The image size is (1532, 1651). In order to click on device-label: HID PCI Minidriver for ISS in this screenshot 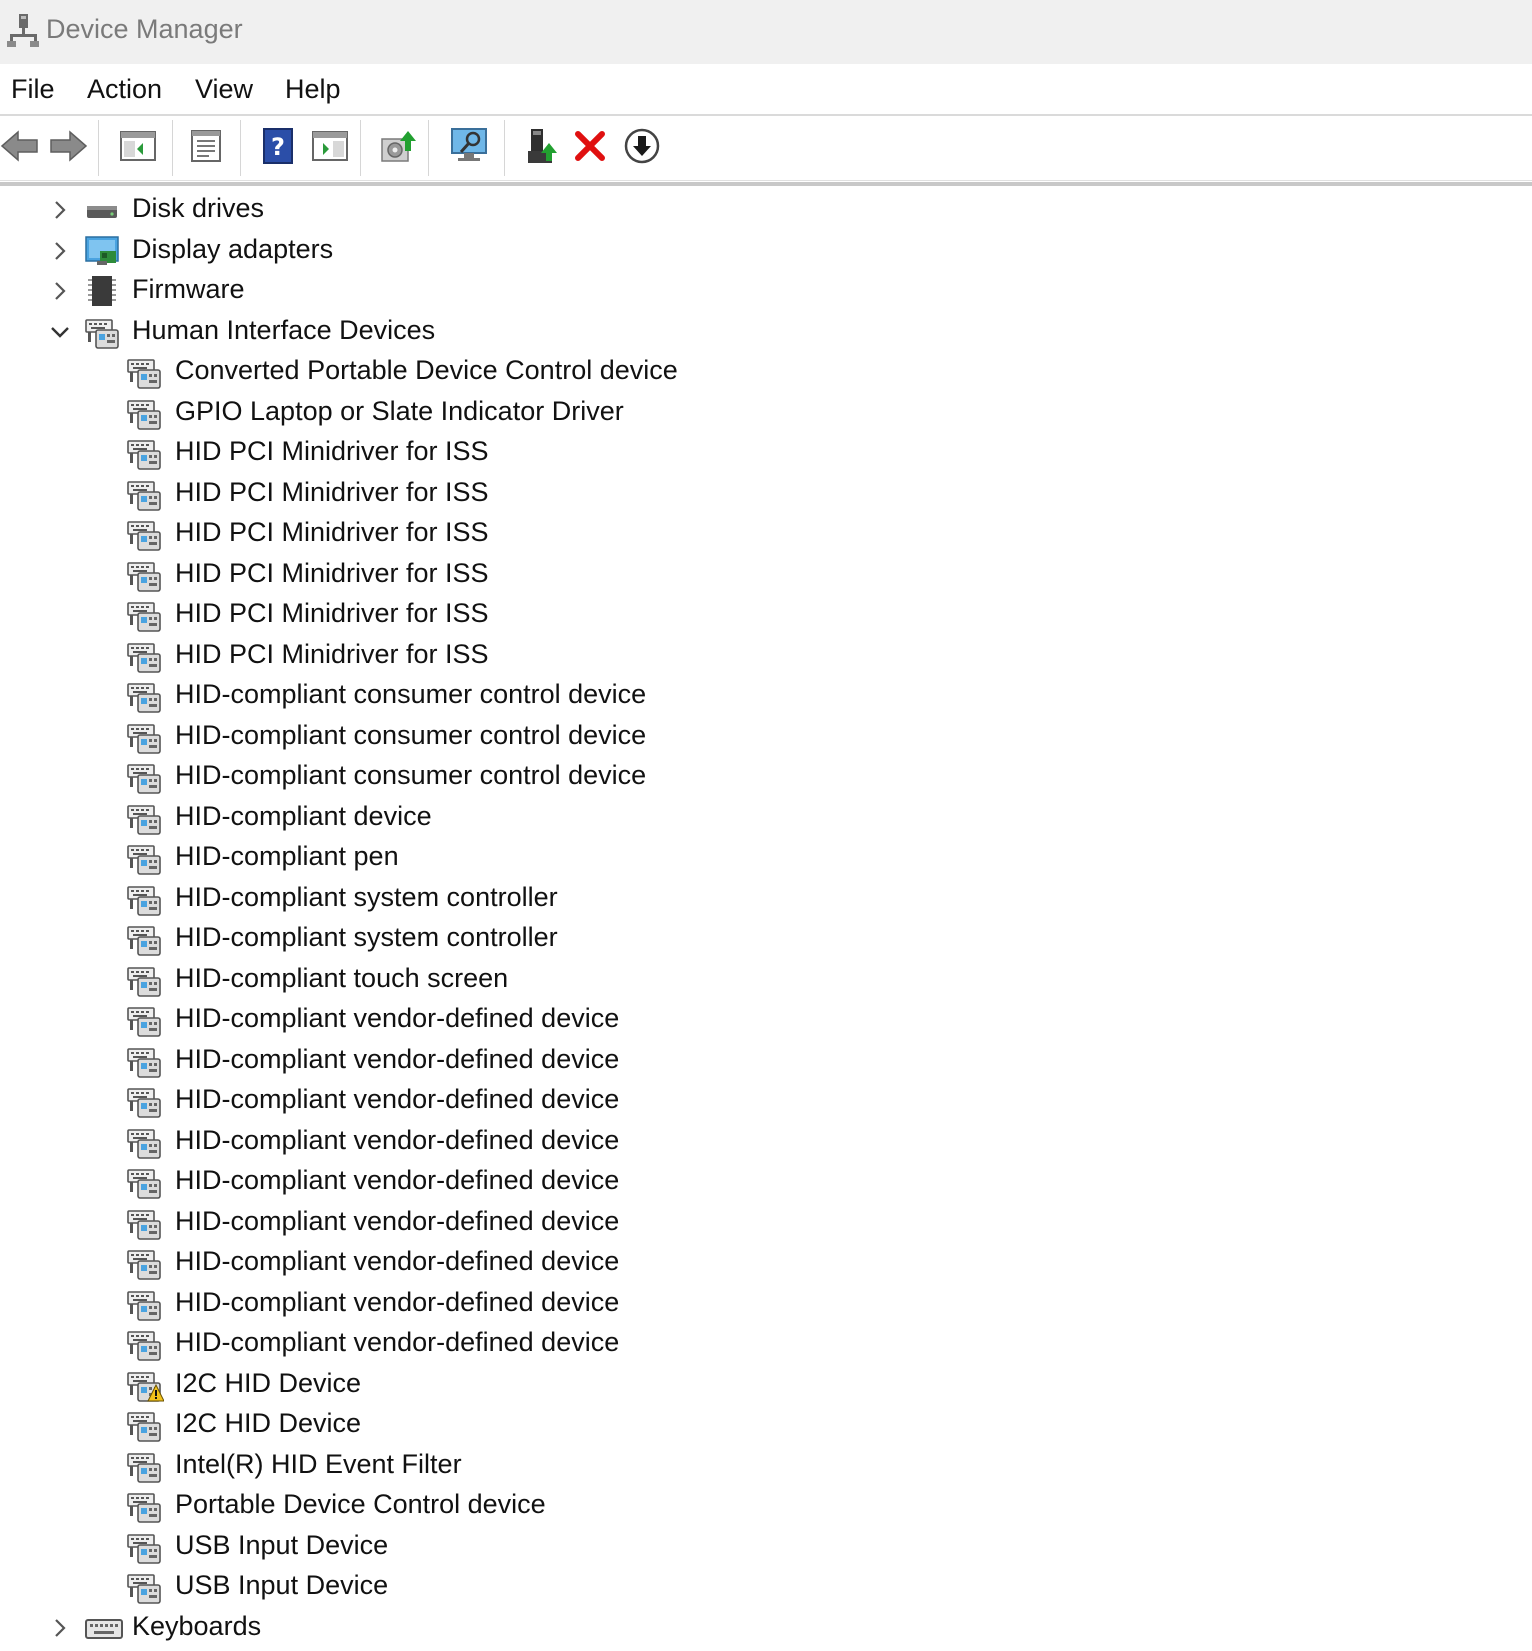, I will do `click(332, 491)`.